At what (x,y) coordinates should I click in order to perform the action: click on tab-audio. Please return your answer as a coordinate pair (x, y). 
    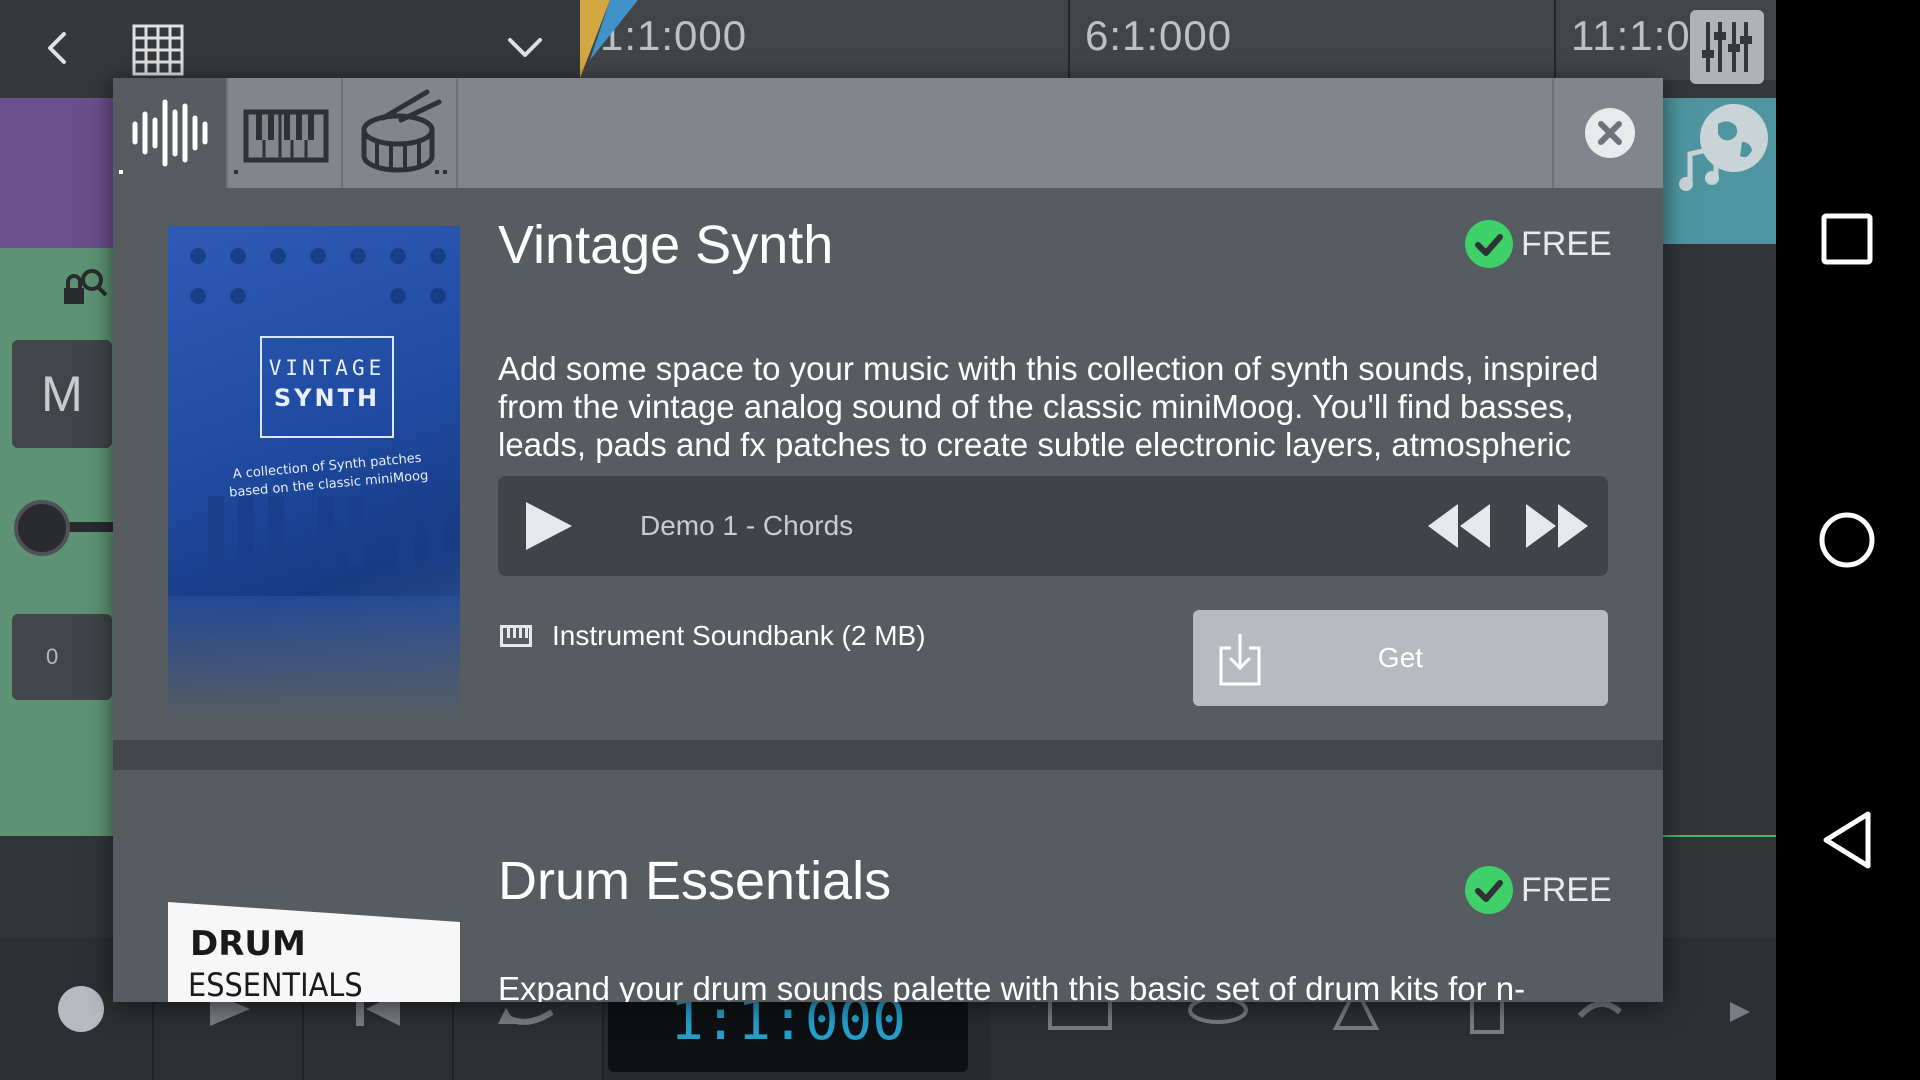
    Looking at the image, I should click on (170, 133).